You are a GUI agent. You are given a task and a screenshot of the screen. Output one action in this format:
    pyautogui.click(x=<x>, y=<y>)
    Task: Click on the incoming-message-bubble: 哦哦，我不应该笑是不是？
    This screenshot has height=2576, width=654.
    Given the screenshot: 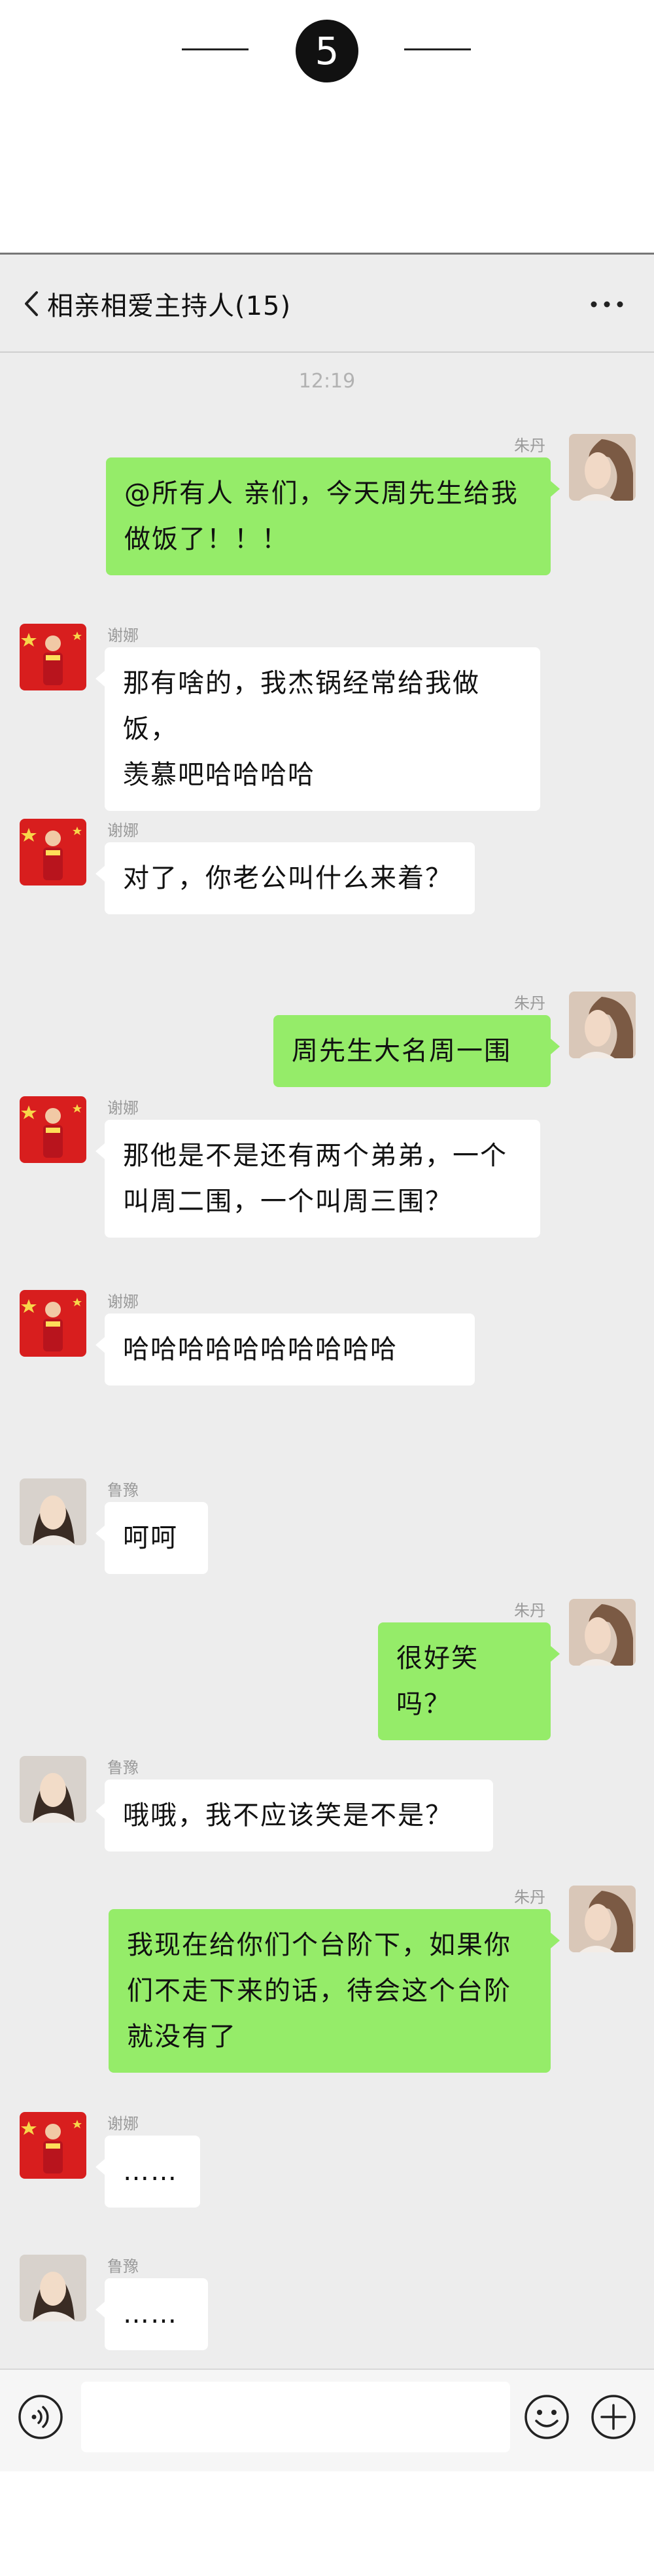 What is the action you would take?
    pyautogui.click(x=294, y=1815)
    